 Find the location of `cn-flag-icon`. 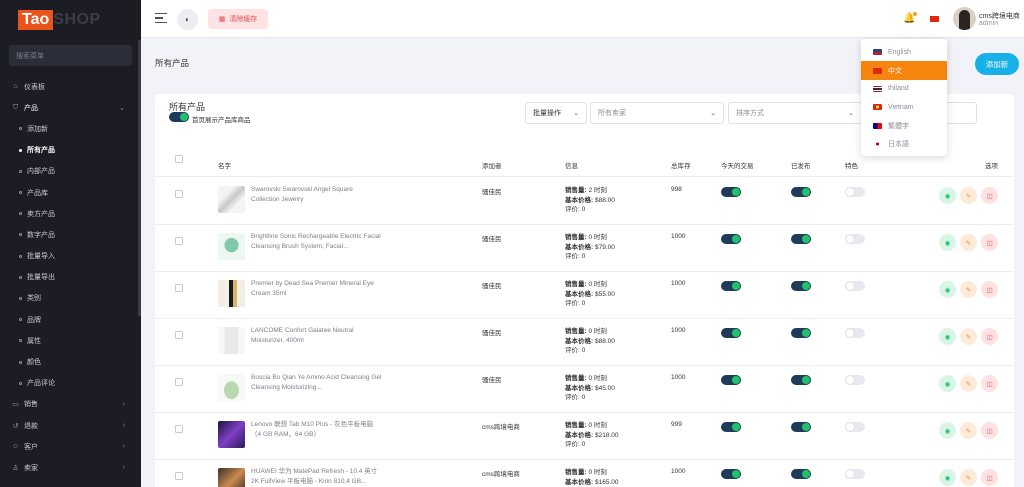

cn-flag-icon is located at coordinates (934, 19).